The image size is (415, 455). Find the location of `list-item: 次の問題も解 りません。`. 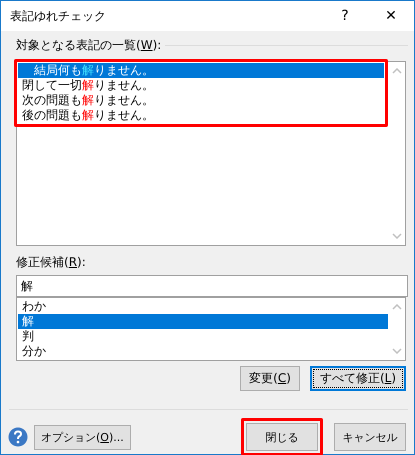

list-item: 次の問題も解 りません。 is located at coordinates (201, 100).